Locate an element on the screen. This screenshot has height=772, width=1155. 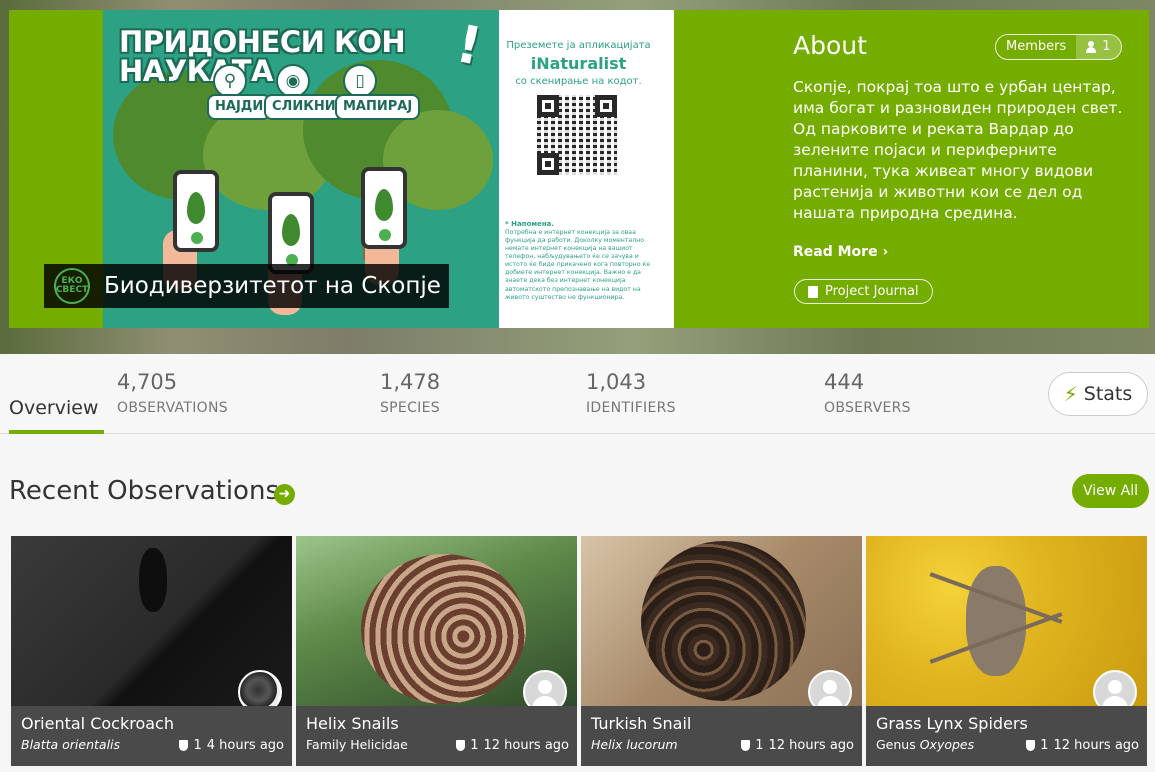
qr-note-title: * Напомена. is located at coordinates (530, 224).